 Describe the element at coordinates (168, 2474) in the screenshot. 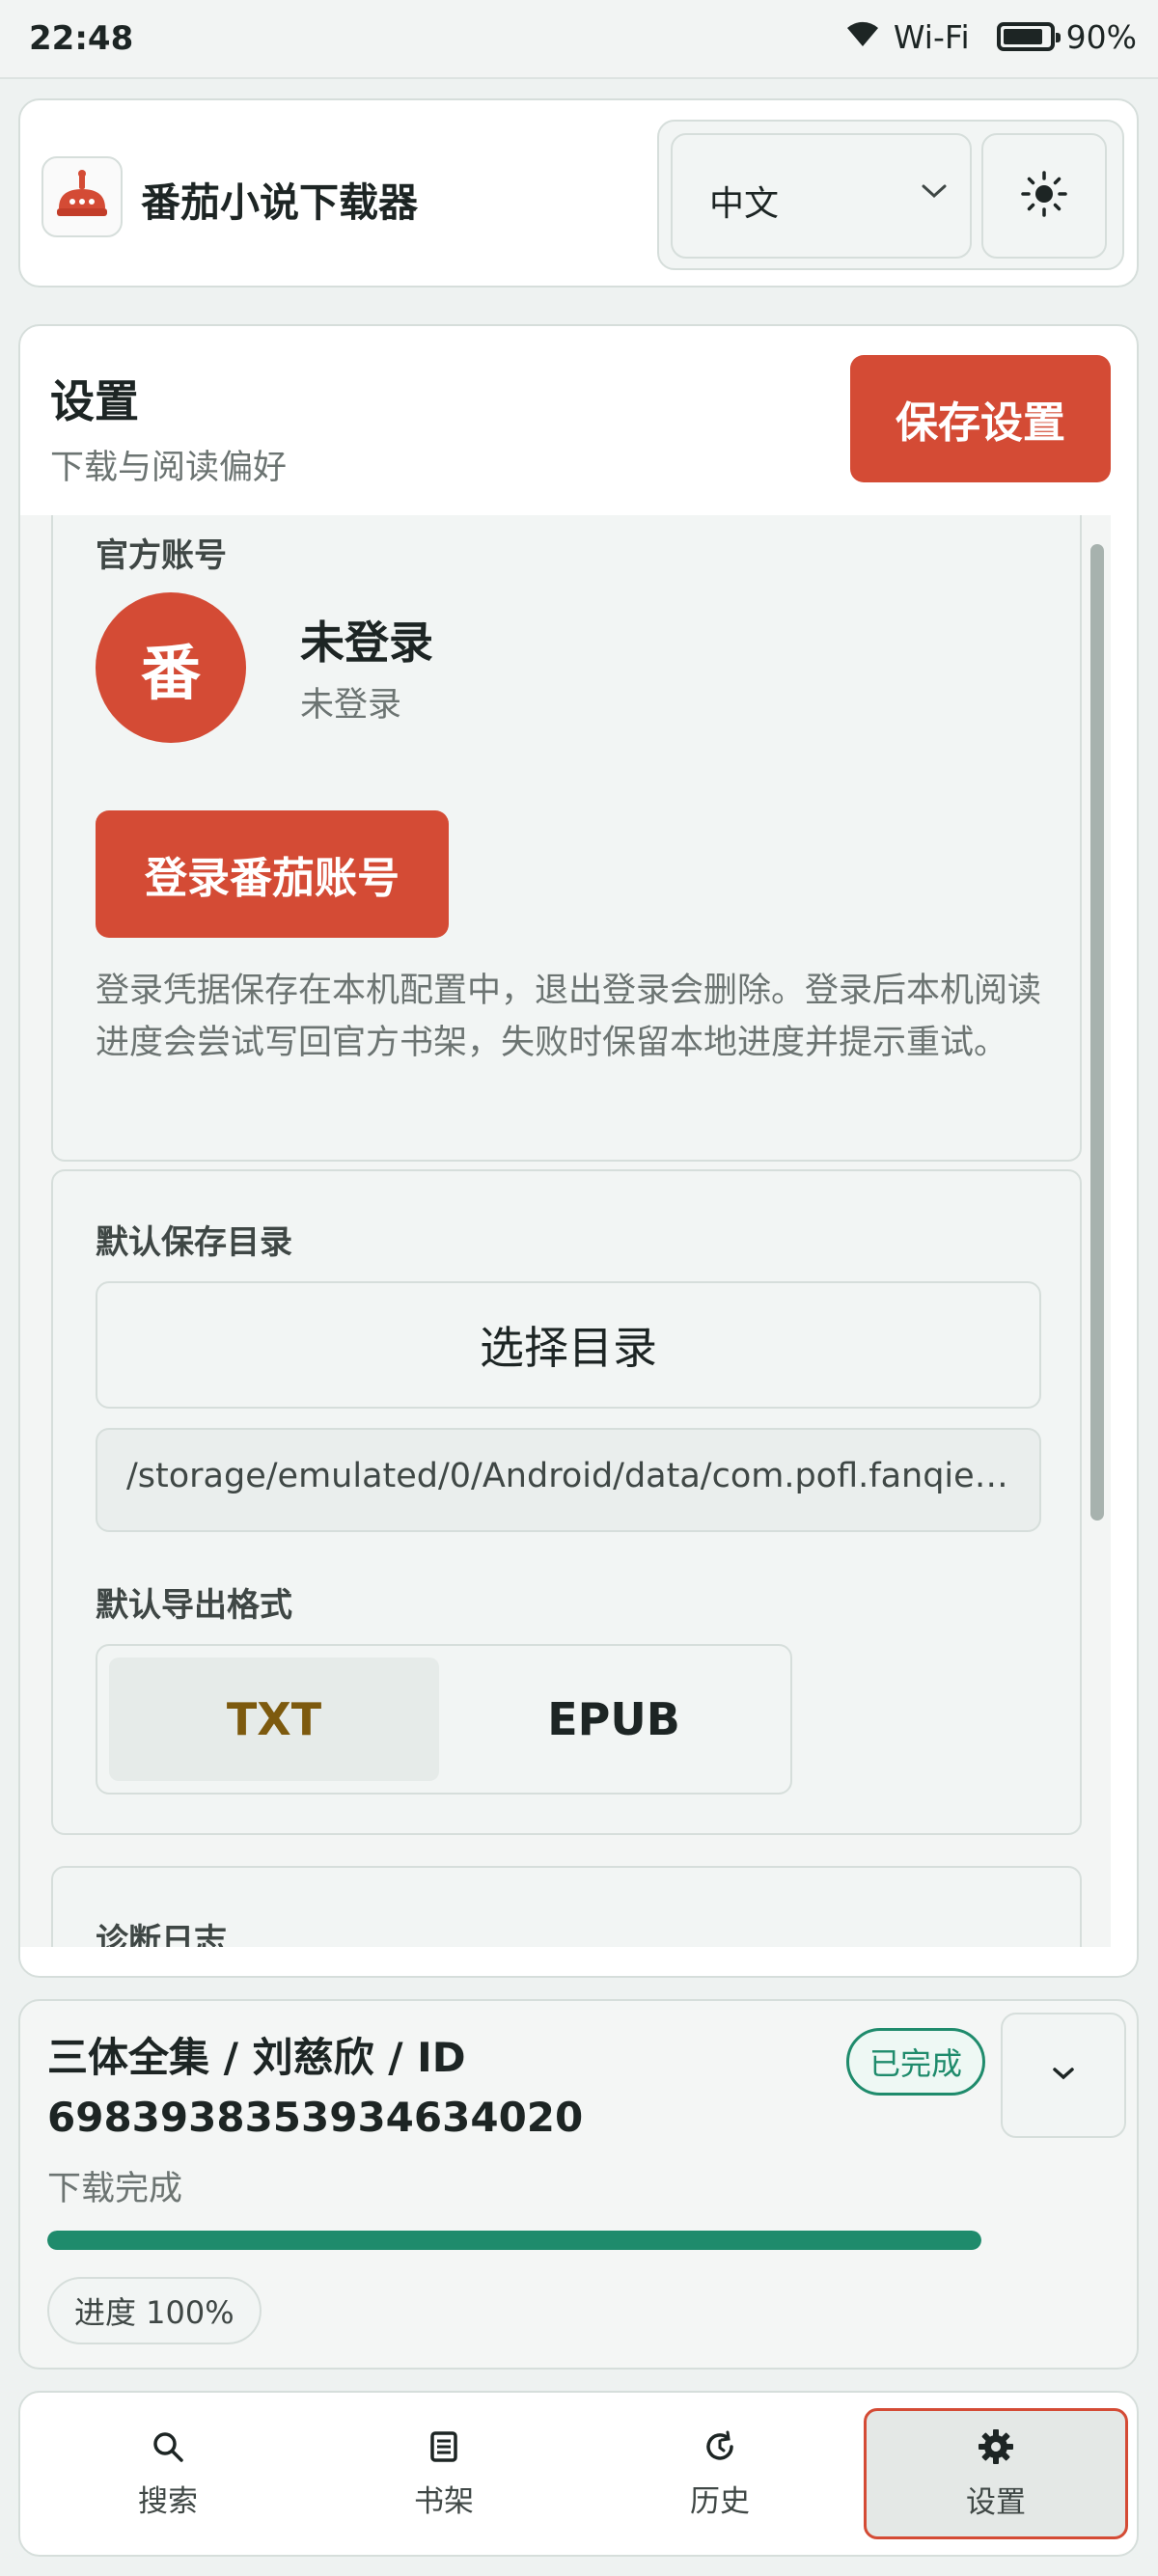

I see `nav-item-search: 搜索` at that location.